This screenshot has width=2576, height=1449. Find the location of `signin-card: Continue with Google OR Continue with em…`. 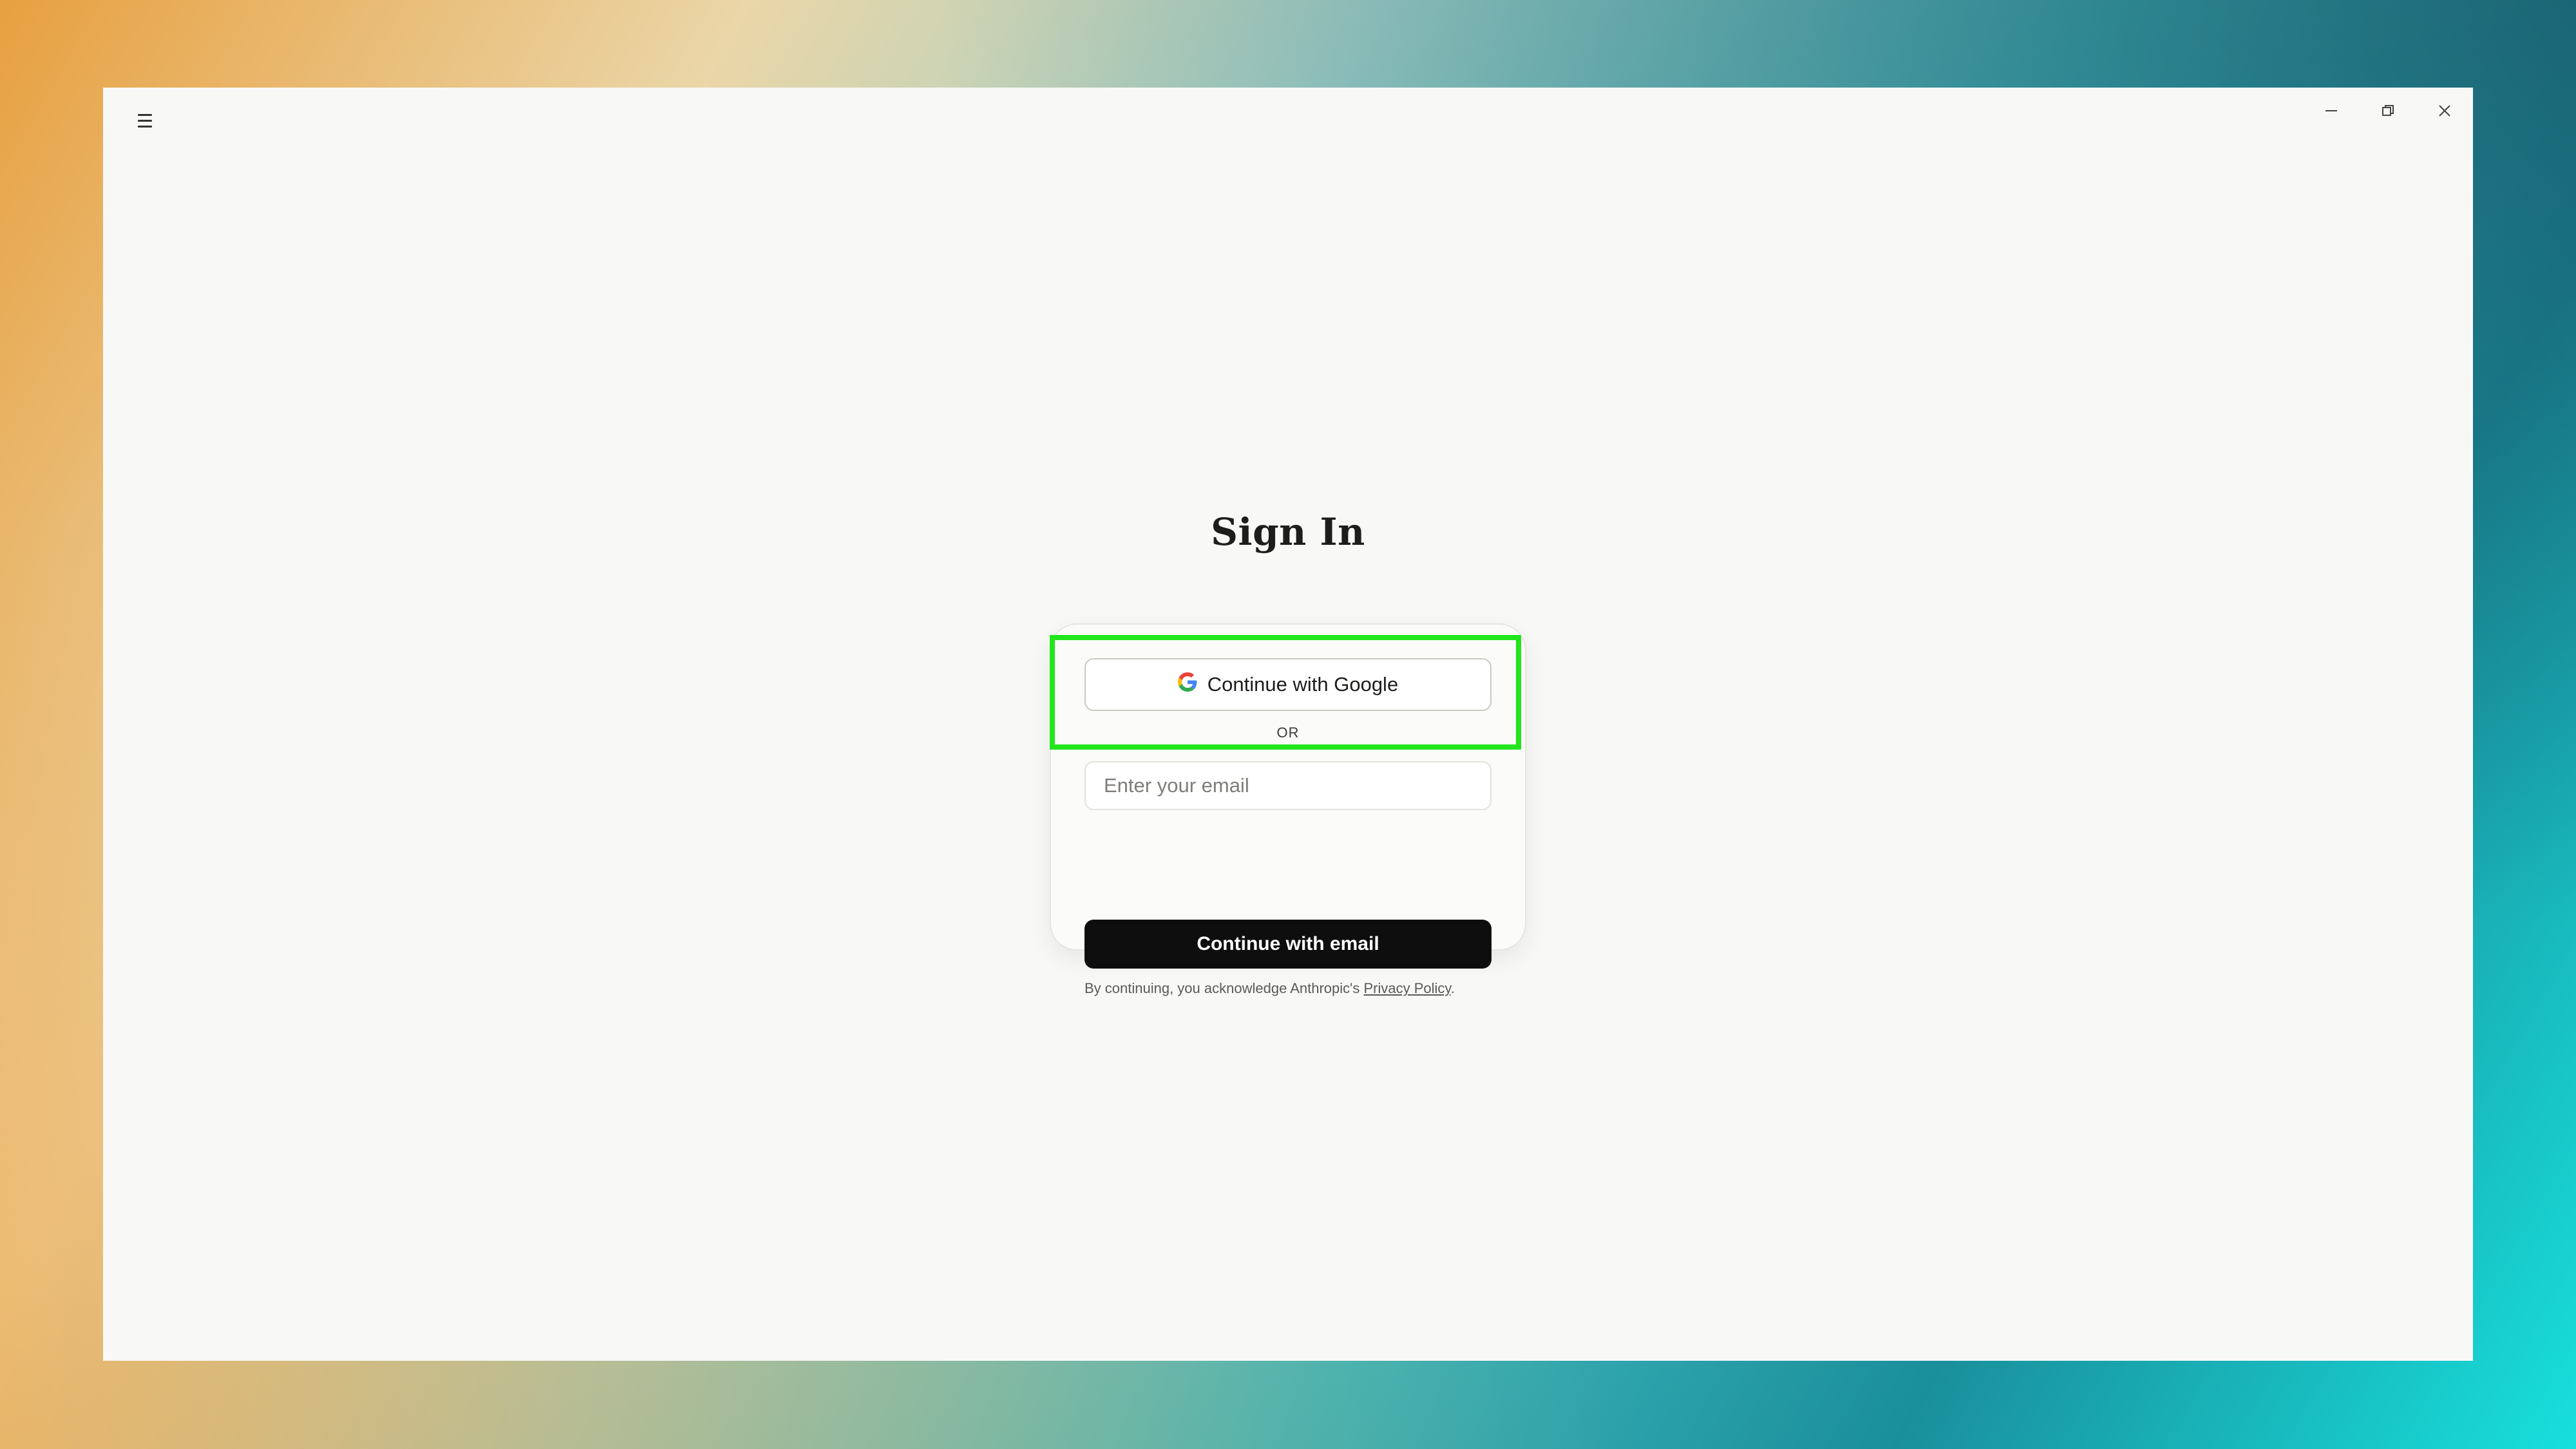

signin-card: Continue with Google OR Continue with em… is located at coordinates (1288, 810).